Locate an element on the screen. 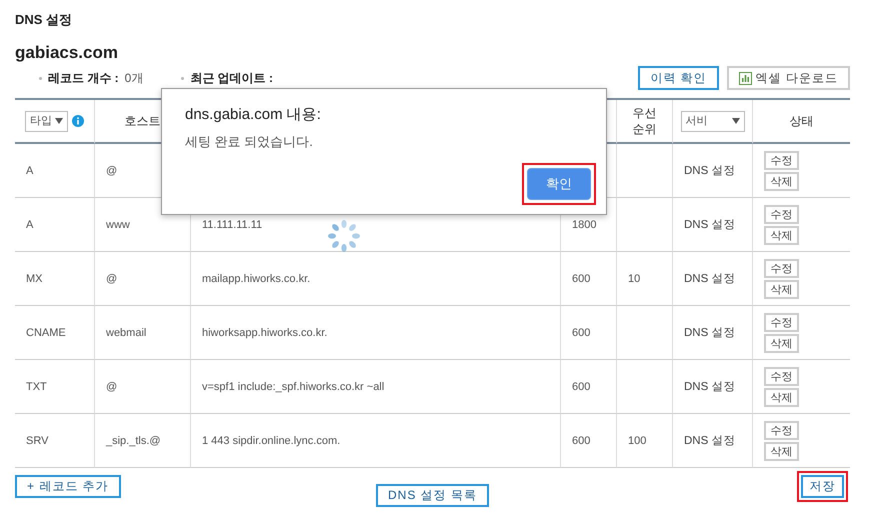 Image resolution: width=880 pixels, height=518 pixels. host-cell: www is located at coordinates (118, 224).